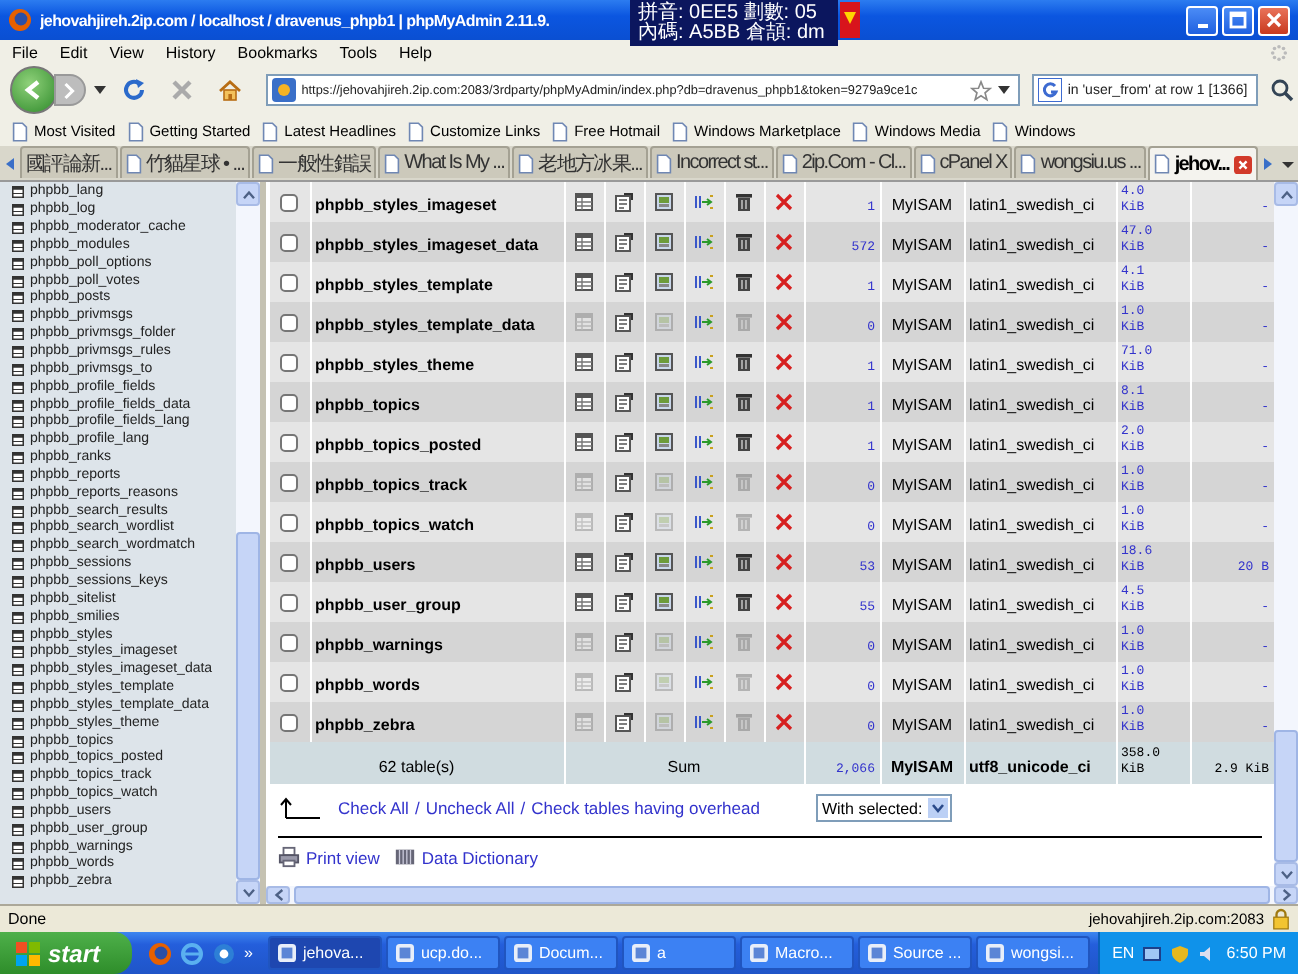 The width and height of the screenshot is (1298, 974). I want to click on close-button, so click(1274, 20).